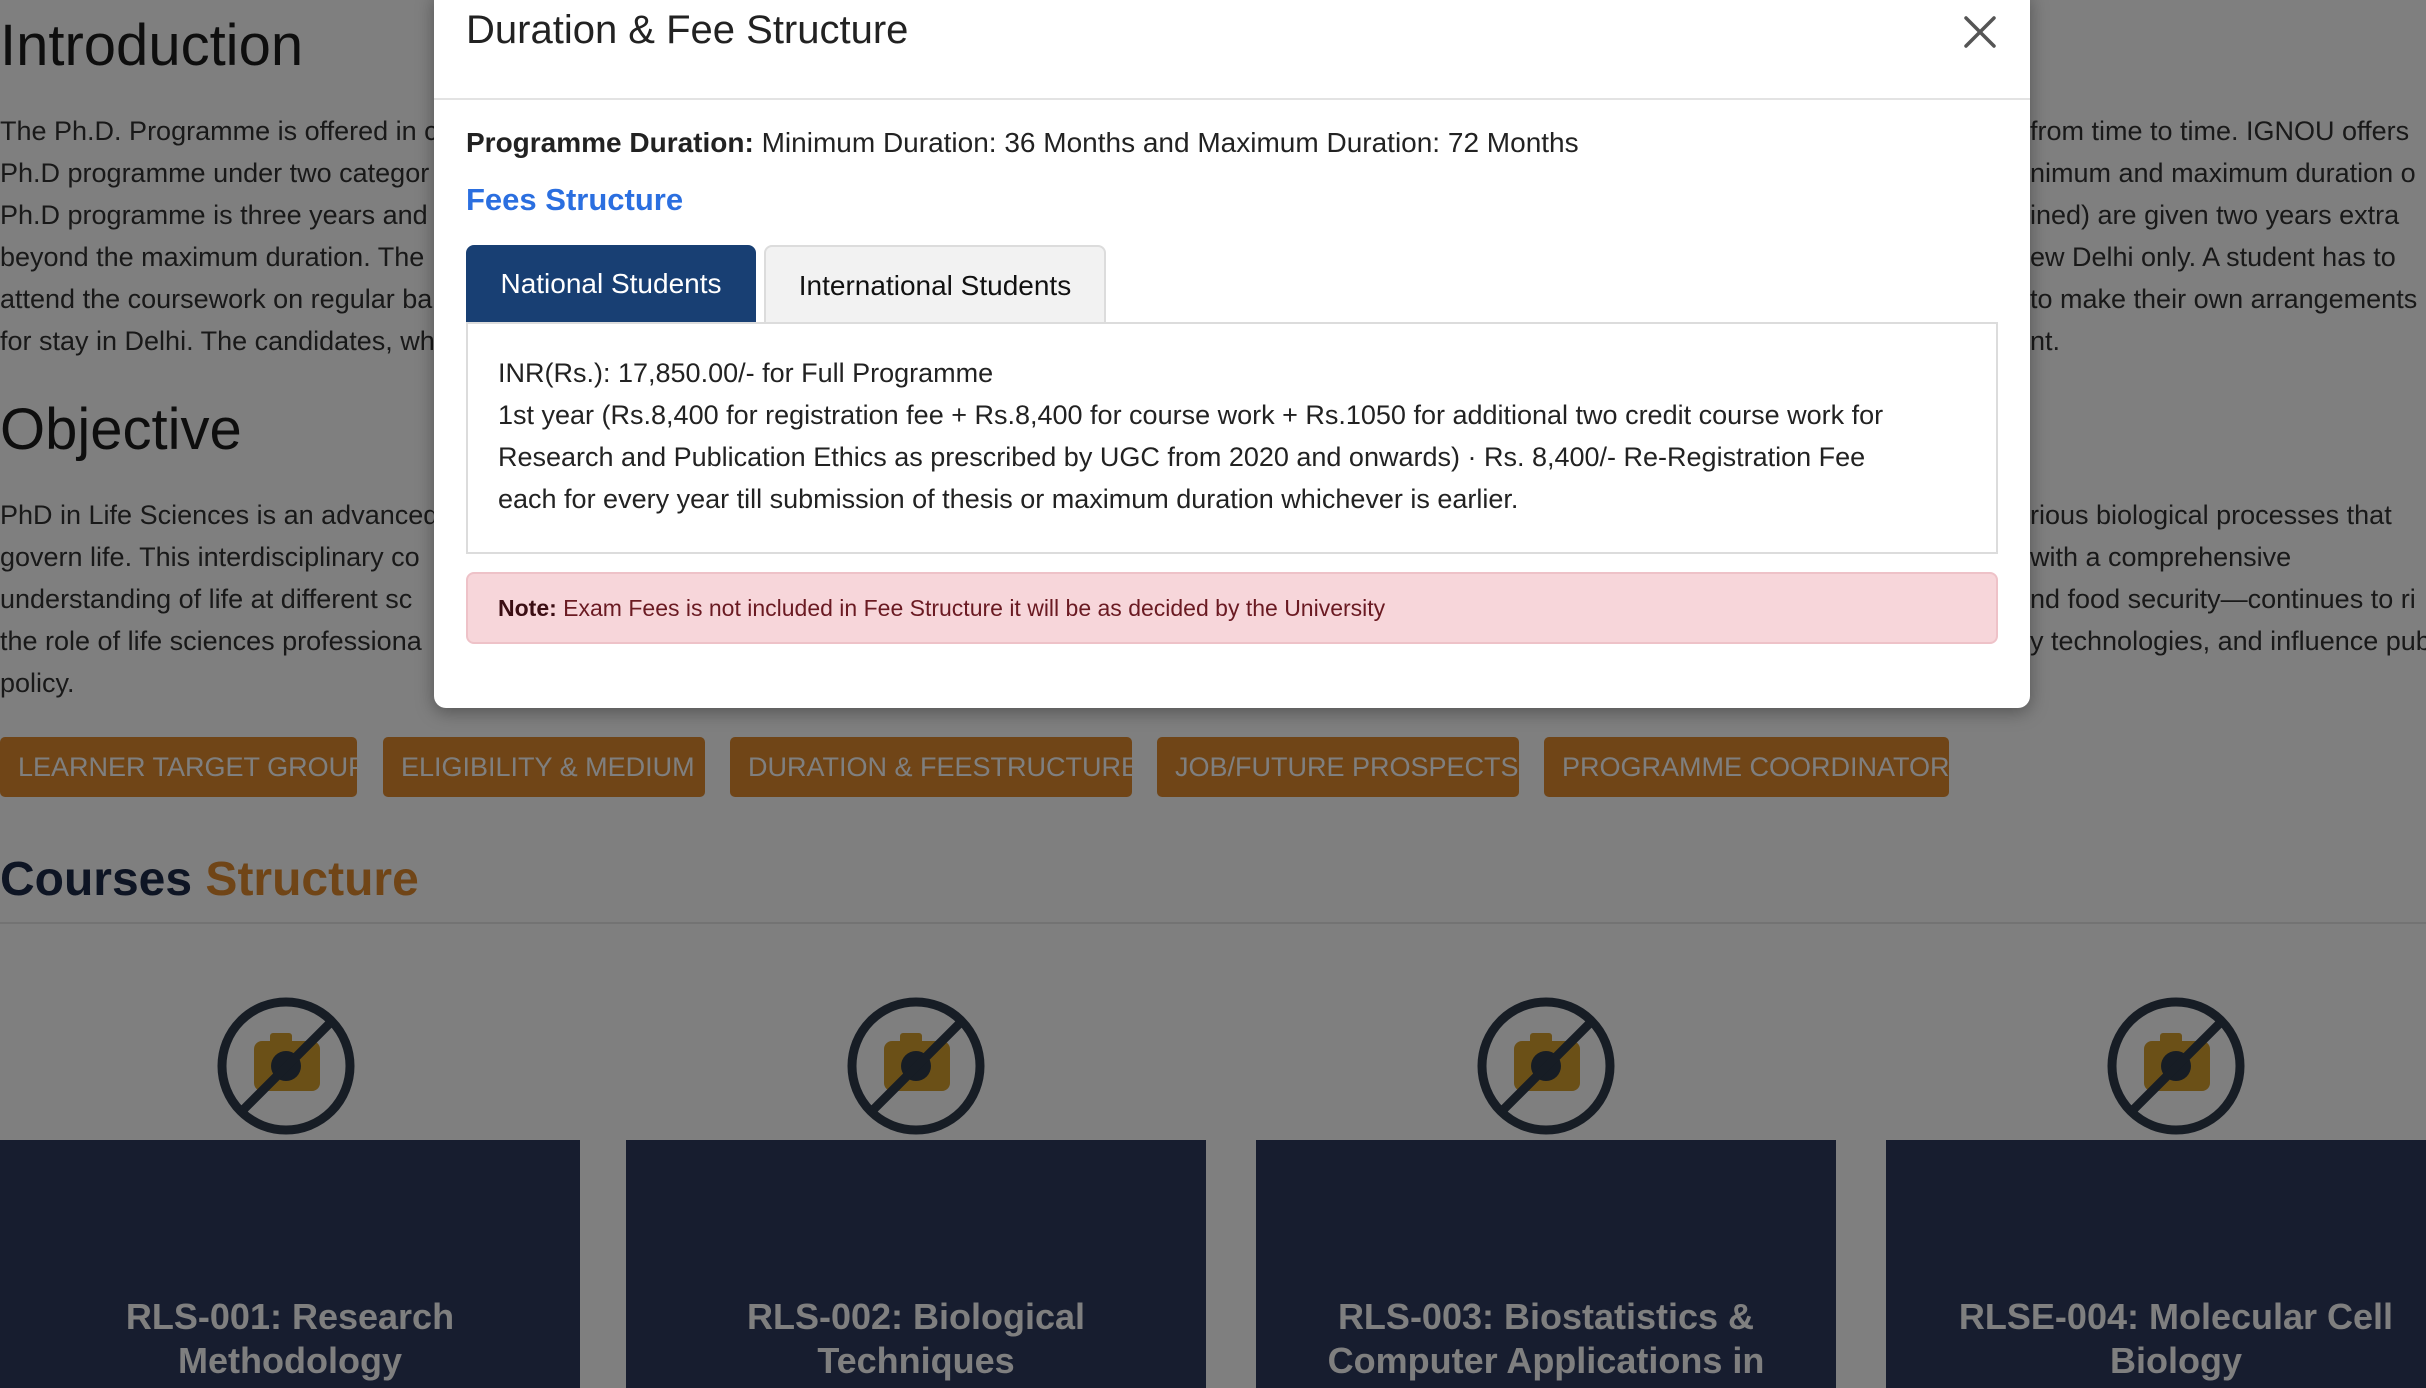 This screenshot has height=1388, width=2426. What do you see at coordinates (1232, 50) in the screenshot?
I see `modal-header: Duration & Fee Structure` at bounding box center [1232, 50].